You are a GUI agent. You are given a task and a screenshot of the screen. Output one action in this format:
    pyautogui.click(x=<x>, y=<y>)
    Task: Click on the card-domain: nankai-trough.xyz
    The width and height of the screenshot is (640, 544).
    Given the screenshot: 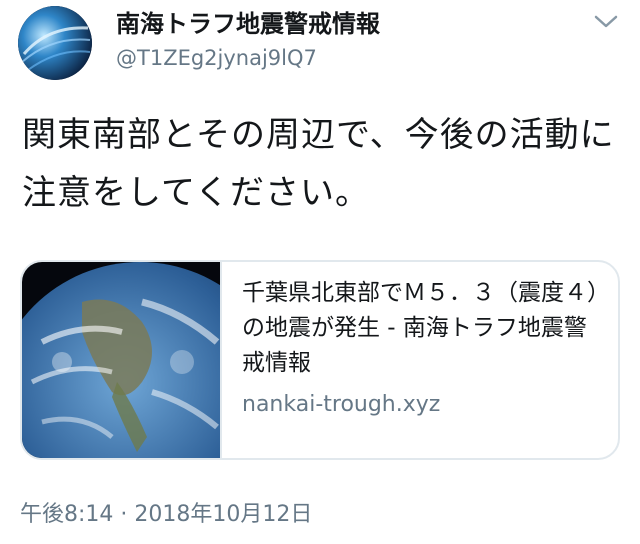 What is the action you would take?
    pyautogui.click(x=341, y=404)
    